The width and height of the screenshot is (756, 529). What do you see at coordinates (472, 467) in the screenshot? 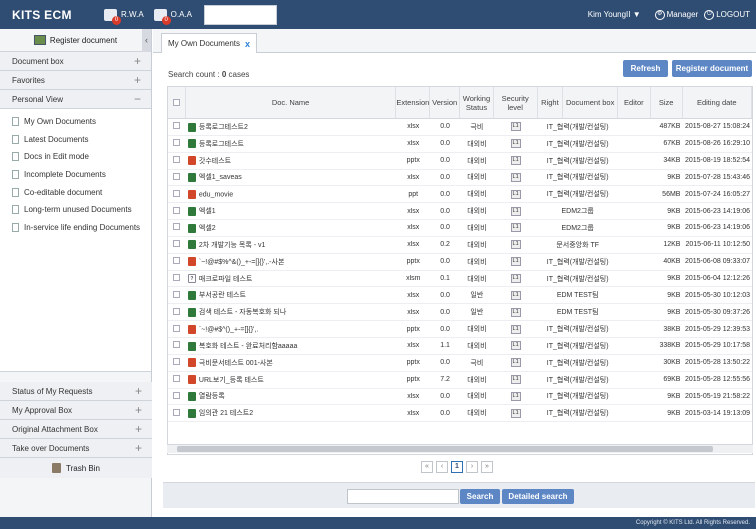
I see `next-page-button: ›` at bounding box center [472, 467].